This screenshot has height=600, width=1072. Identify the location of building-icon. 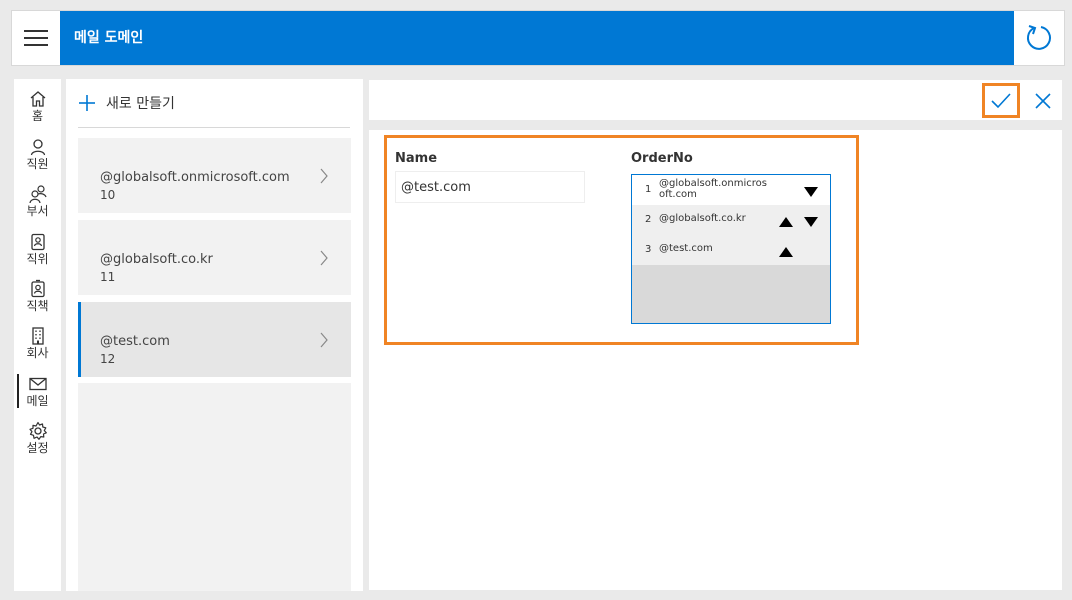
(37, 336).